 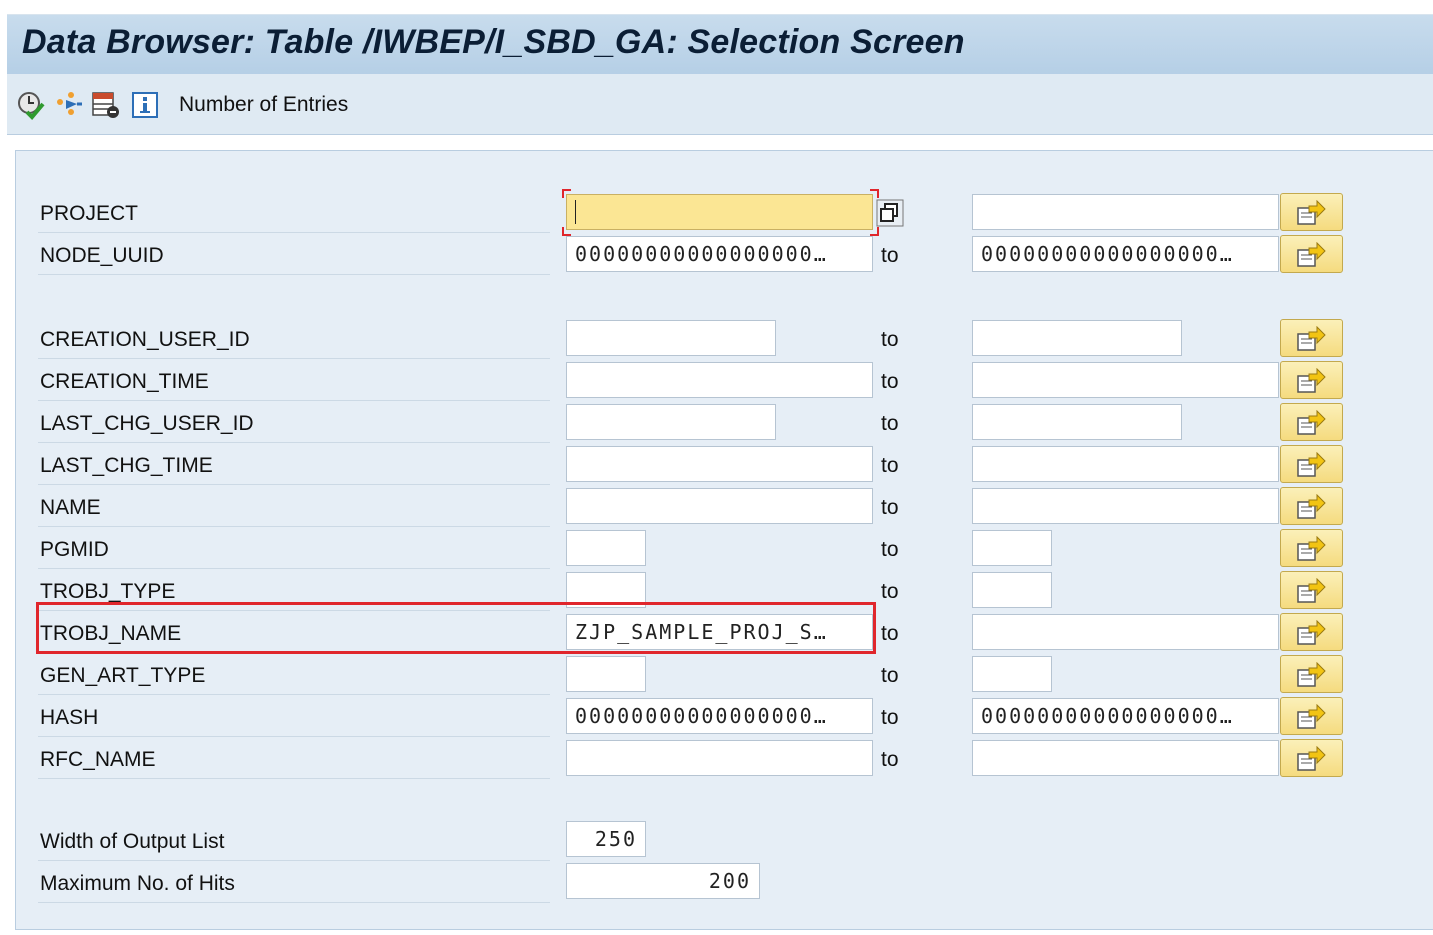 What do you see at coordinates (719, 464) in the screenshot?
I see `last-chg-time-low-input` at bounding box center [719, 464].